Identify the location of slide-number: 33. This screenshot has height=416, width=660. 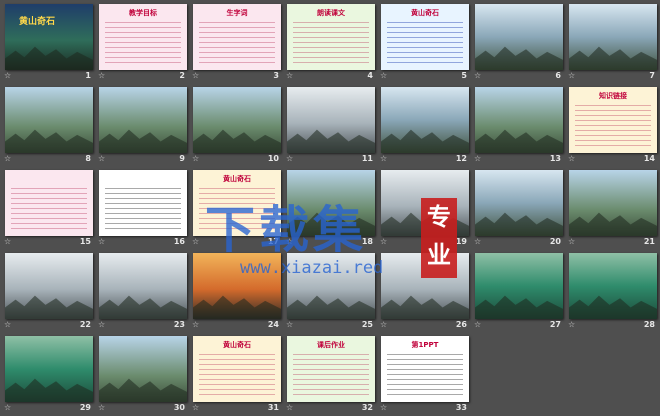
(461, 407).